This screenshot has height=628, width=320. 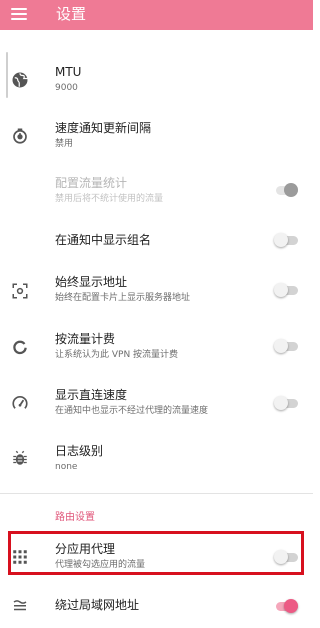 What do you see at coordinates (91, 183) in the screenshot?
I see `setting-title: 配置流量统计` at bounding box center [91, 183].